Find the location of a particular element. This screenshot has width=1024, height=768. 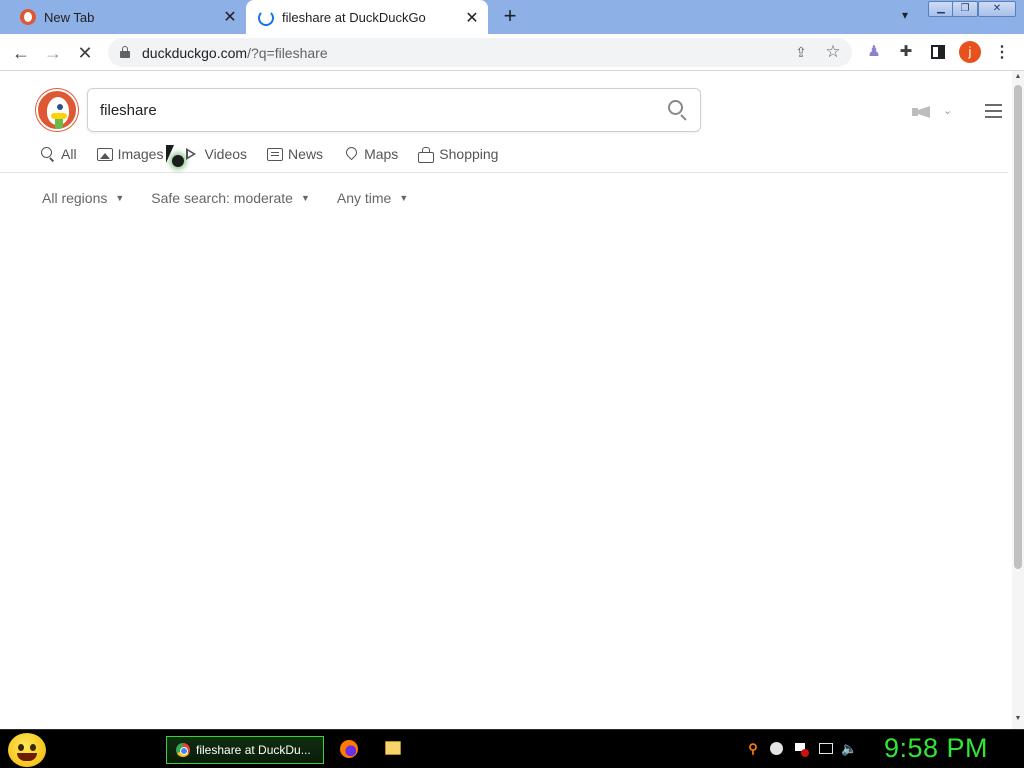

taskbar-clock: 9:58 PM is located at coordinates (936, 748).